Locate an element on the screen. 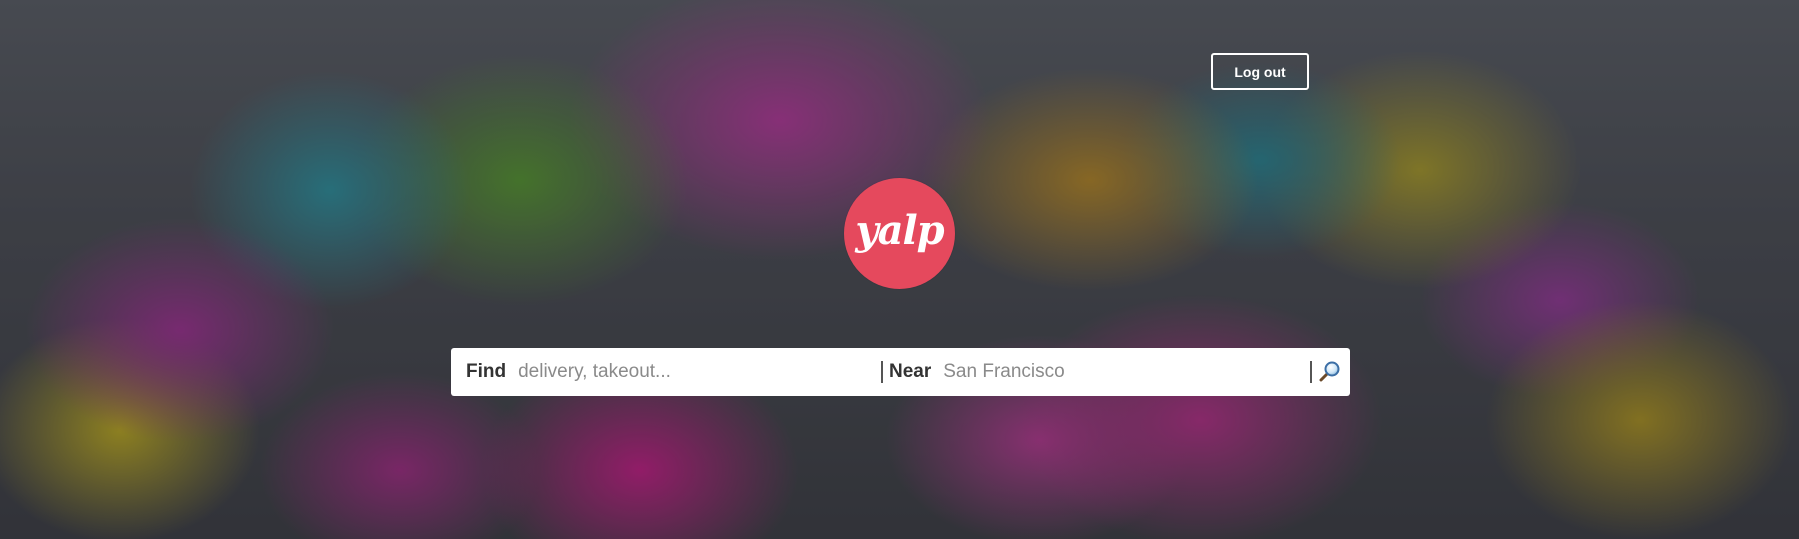 The image size is (1799, 539). yalp-logo: yalp is located at coordinates (899, 233).